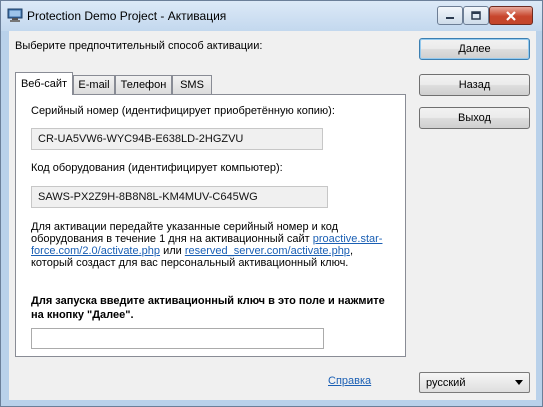 This screenshot has width=543, height=407. I want to click on tab-sms: SMS, so click(192, 84).